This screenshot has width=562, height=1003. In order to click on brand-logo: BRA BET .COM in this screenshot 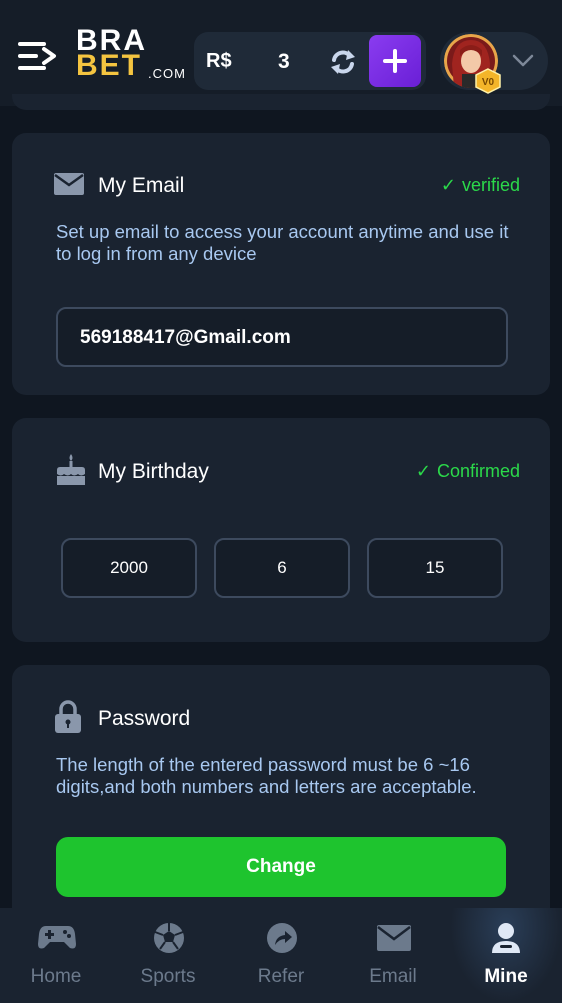, I will do `click(133, 54)`.